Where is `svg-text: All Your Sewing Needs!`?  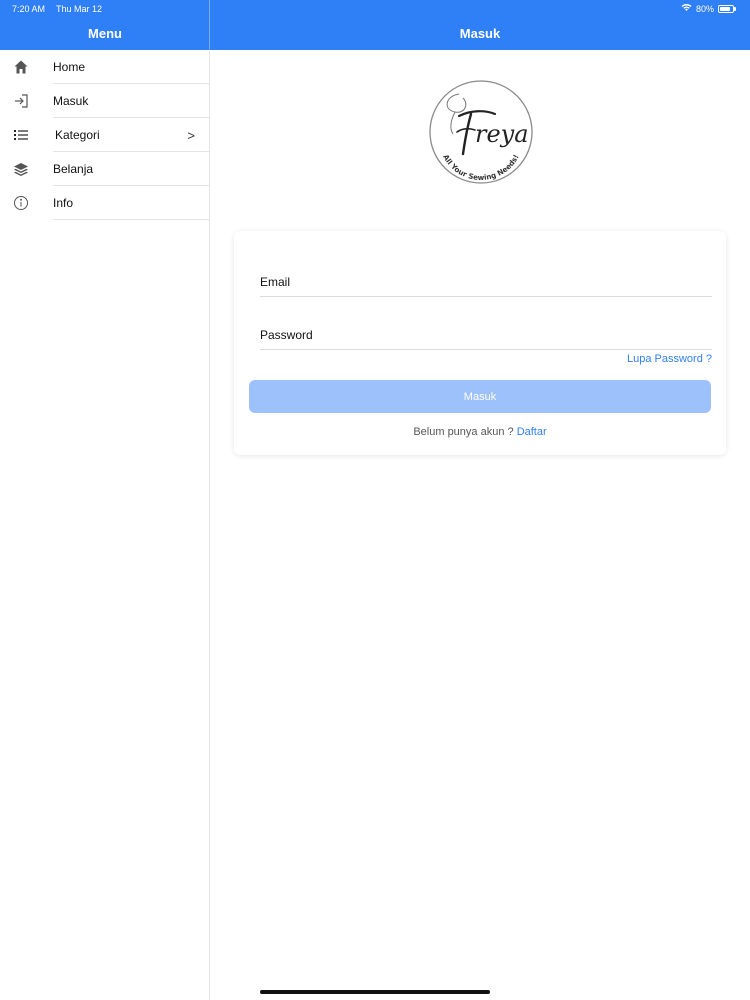 svg-text: All Your Sewing Needs! is located at coordinates (480, 167).